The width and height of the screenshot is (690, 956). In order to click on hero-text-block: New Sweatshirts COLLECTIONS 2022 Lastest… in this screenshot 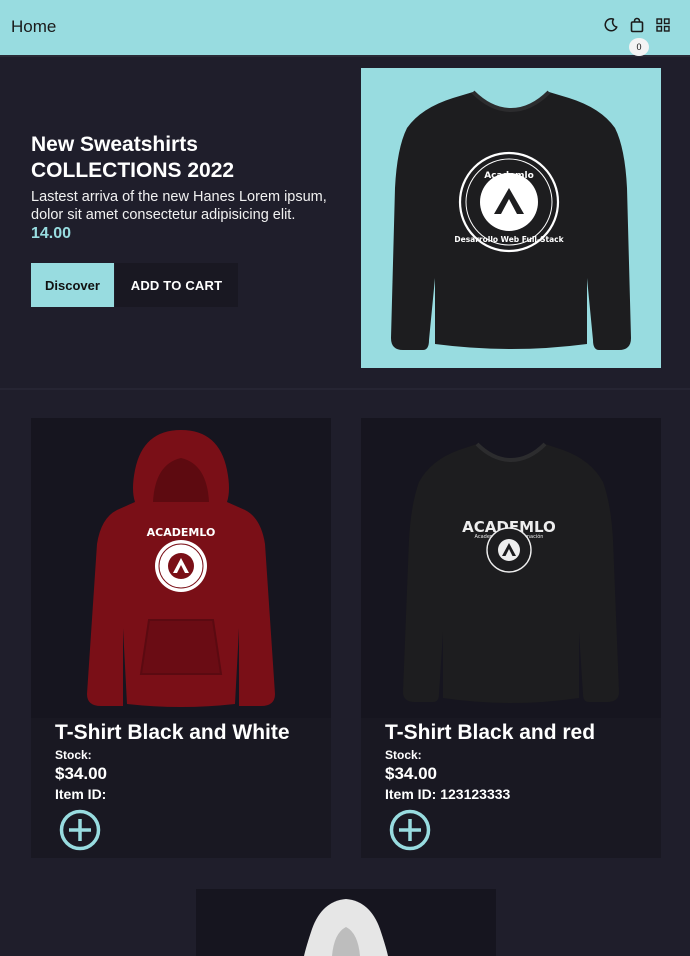, I will do `click(181, 187)`.